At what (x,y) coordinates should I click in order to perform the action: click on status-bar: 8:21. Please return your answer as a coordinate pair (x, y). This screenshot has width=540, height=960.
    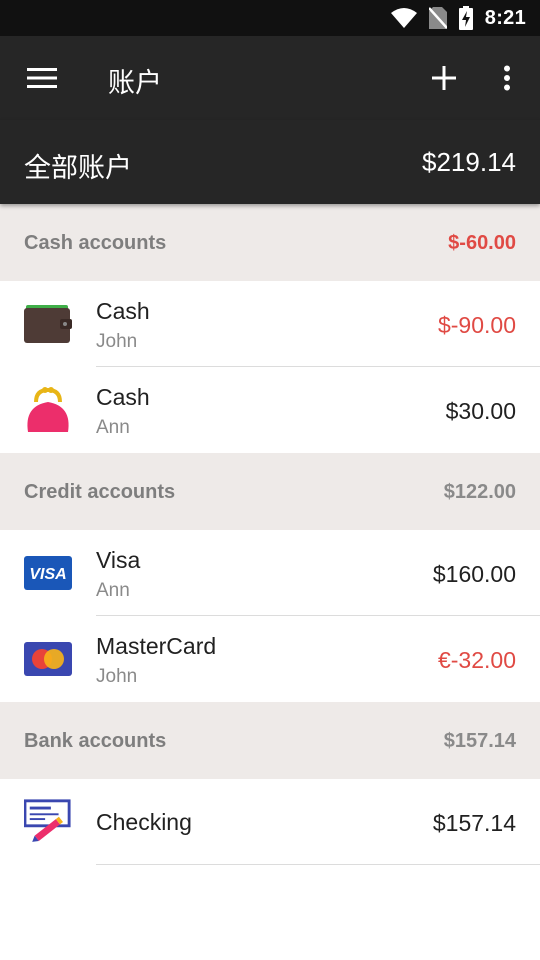
    Looking at the image, I should click on (270, 18).